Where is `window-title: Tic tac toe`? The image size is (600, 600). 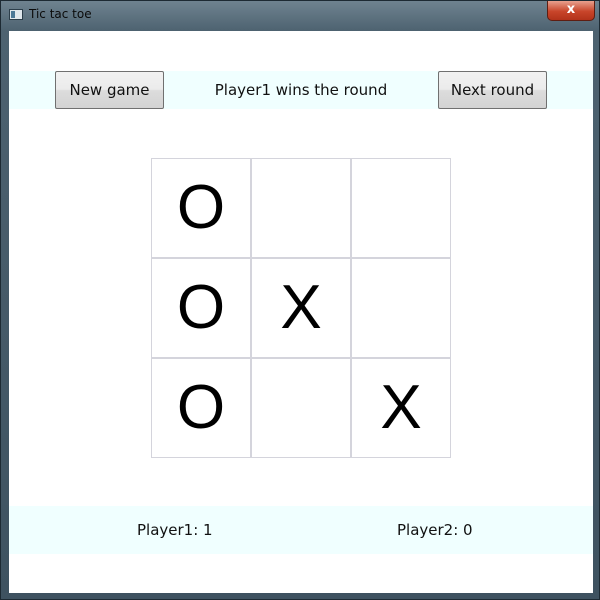 window-title: Tic tac toe is located at coordinates (60, 14).